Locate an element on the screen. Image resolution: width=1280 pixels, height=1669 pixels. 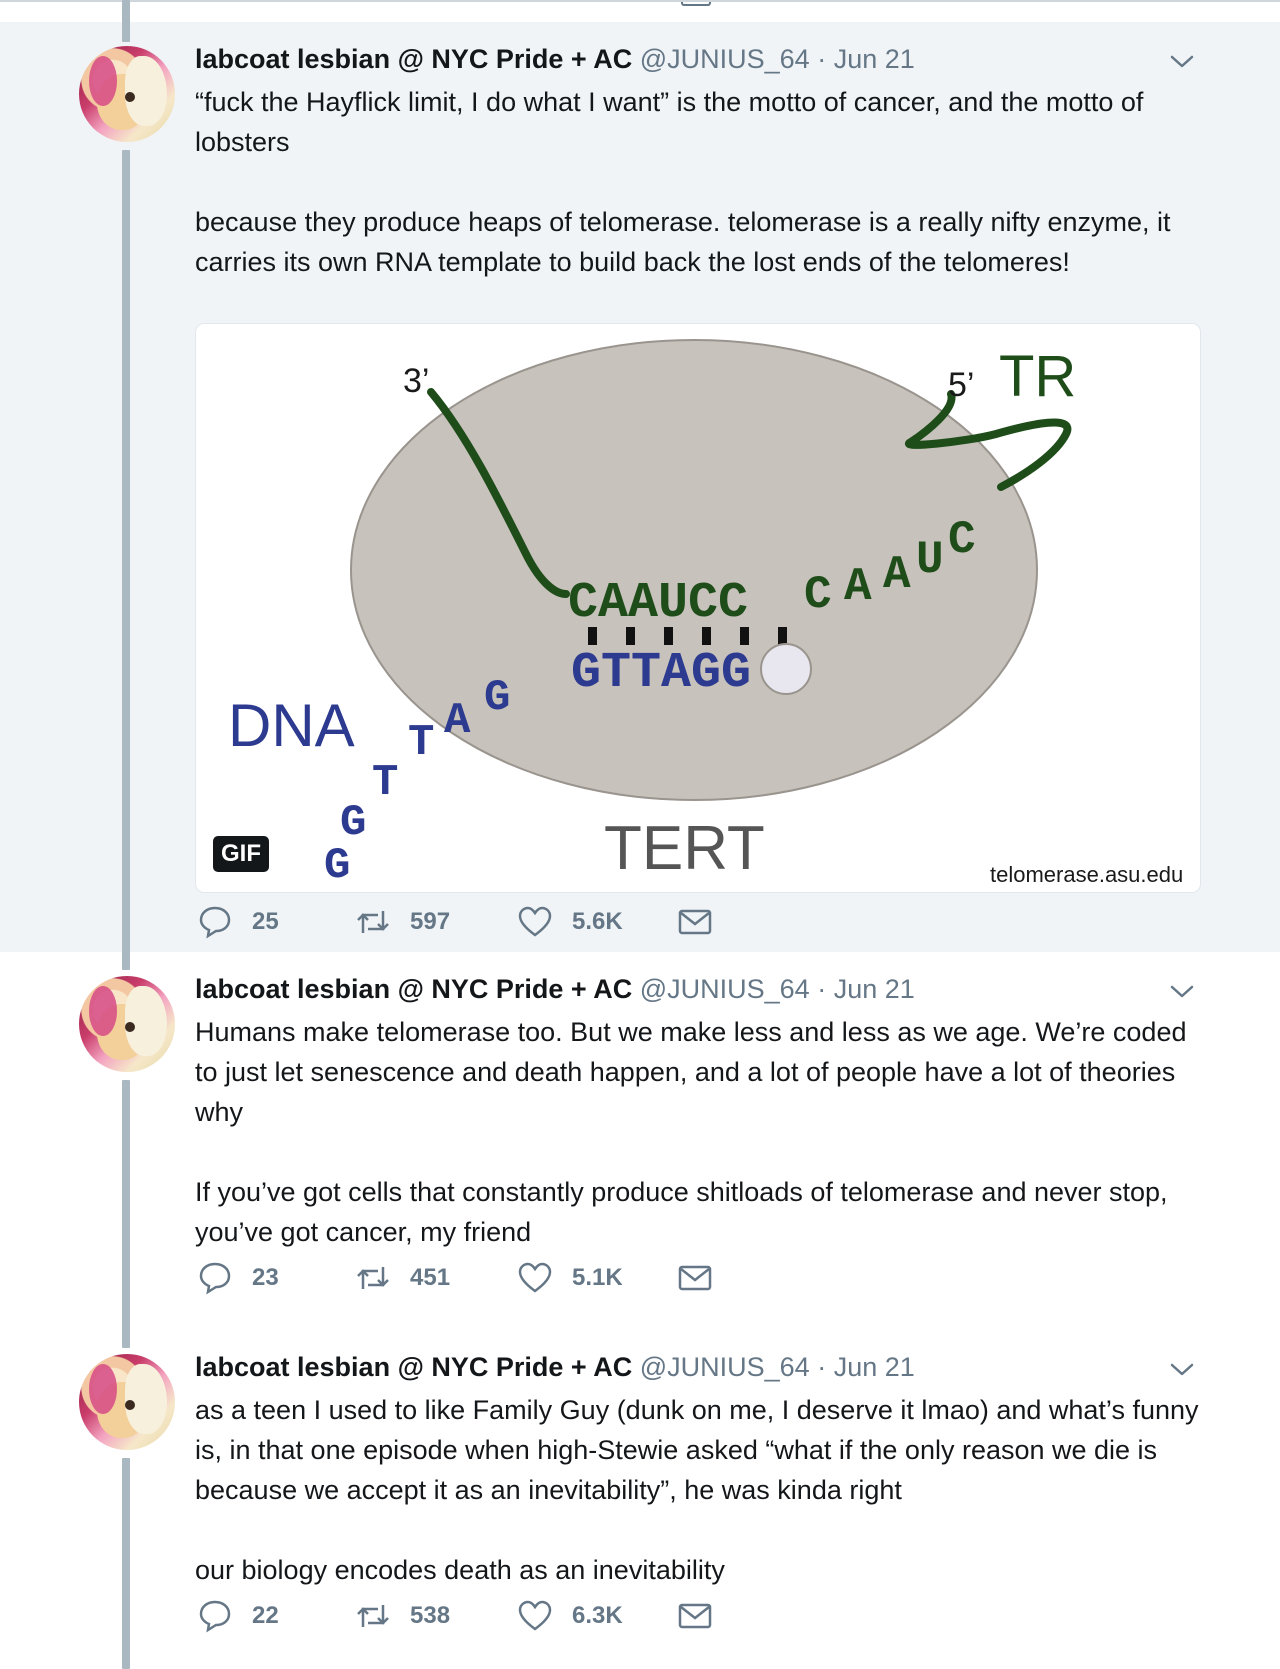
like-button: 6.3K is located at coordinates (570, 1616).